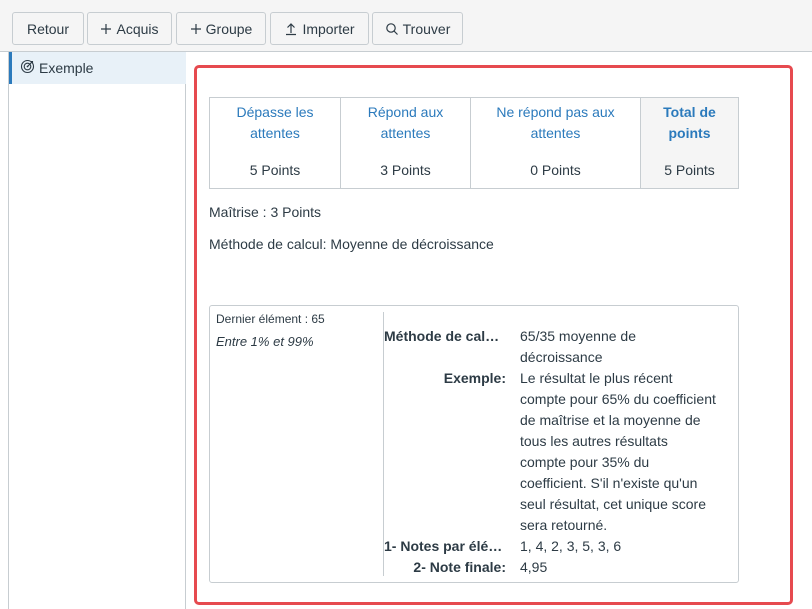  I want to click on total-points-value: 5 Points, so click(689, 170).